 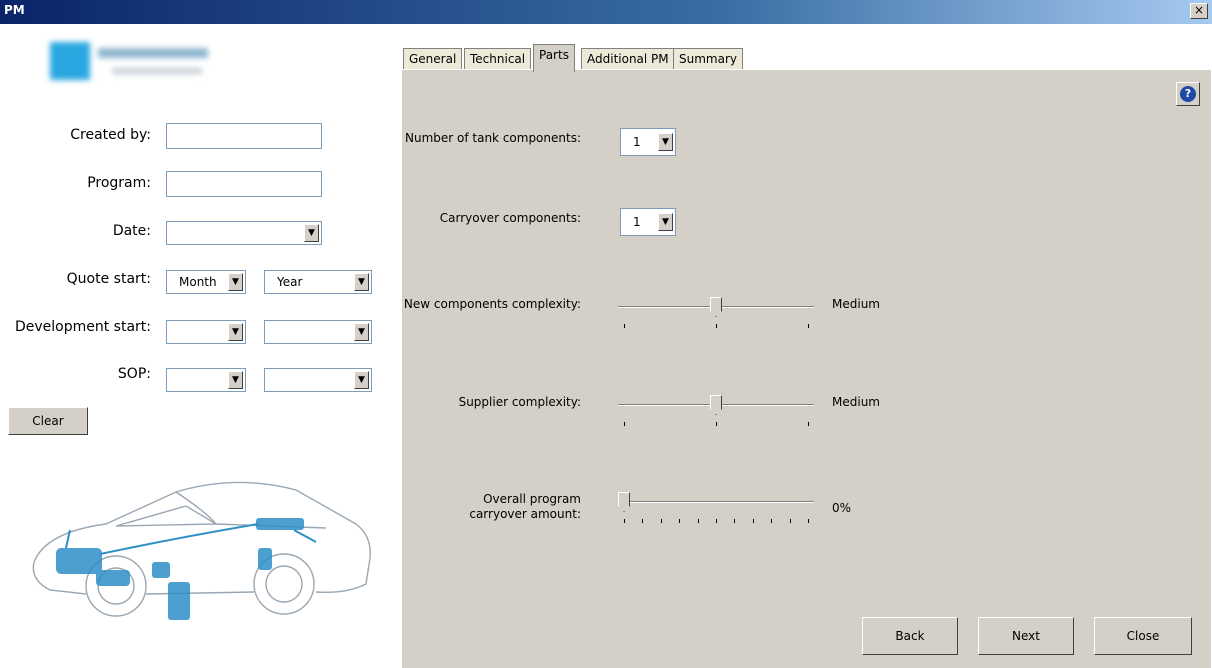 What do you see at coordinates (139, 66) in the screenshot?
I see `company-logo` at bounding box center [139, 66].